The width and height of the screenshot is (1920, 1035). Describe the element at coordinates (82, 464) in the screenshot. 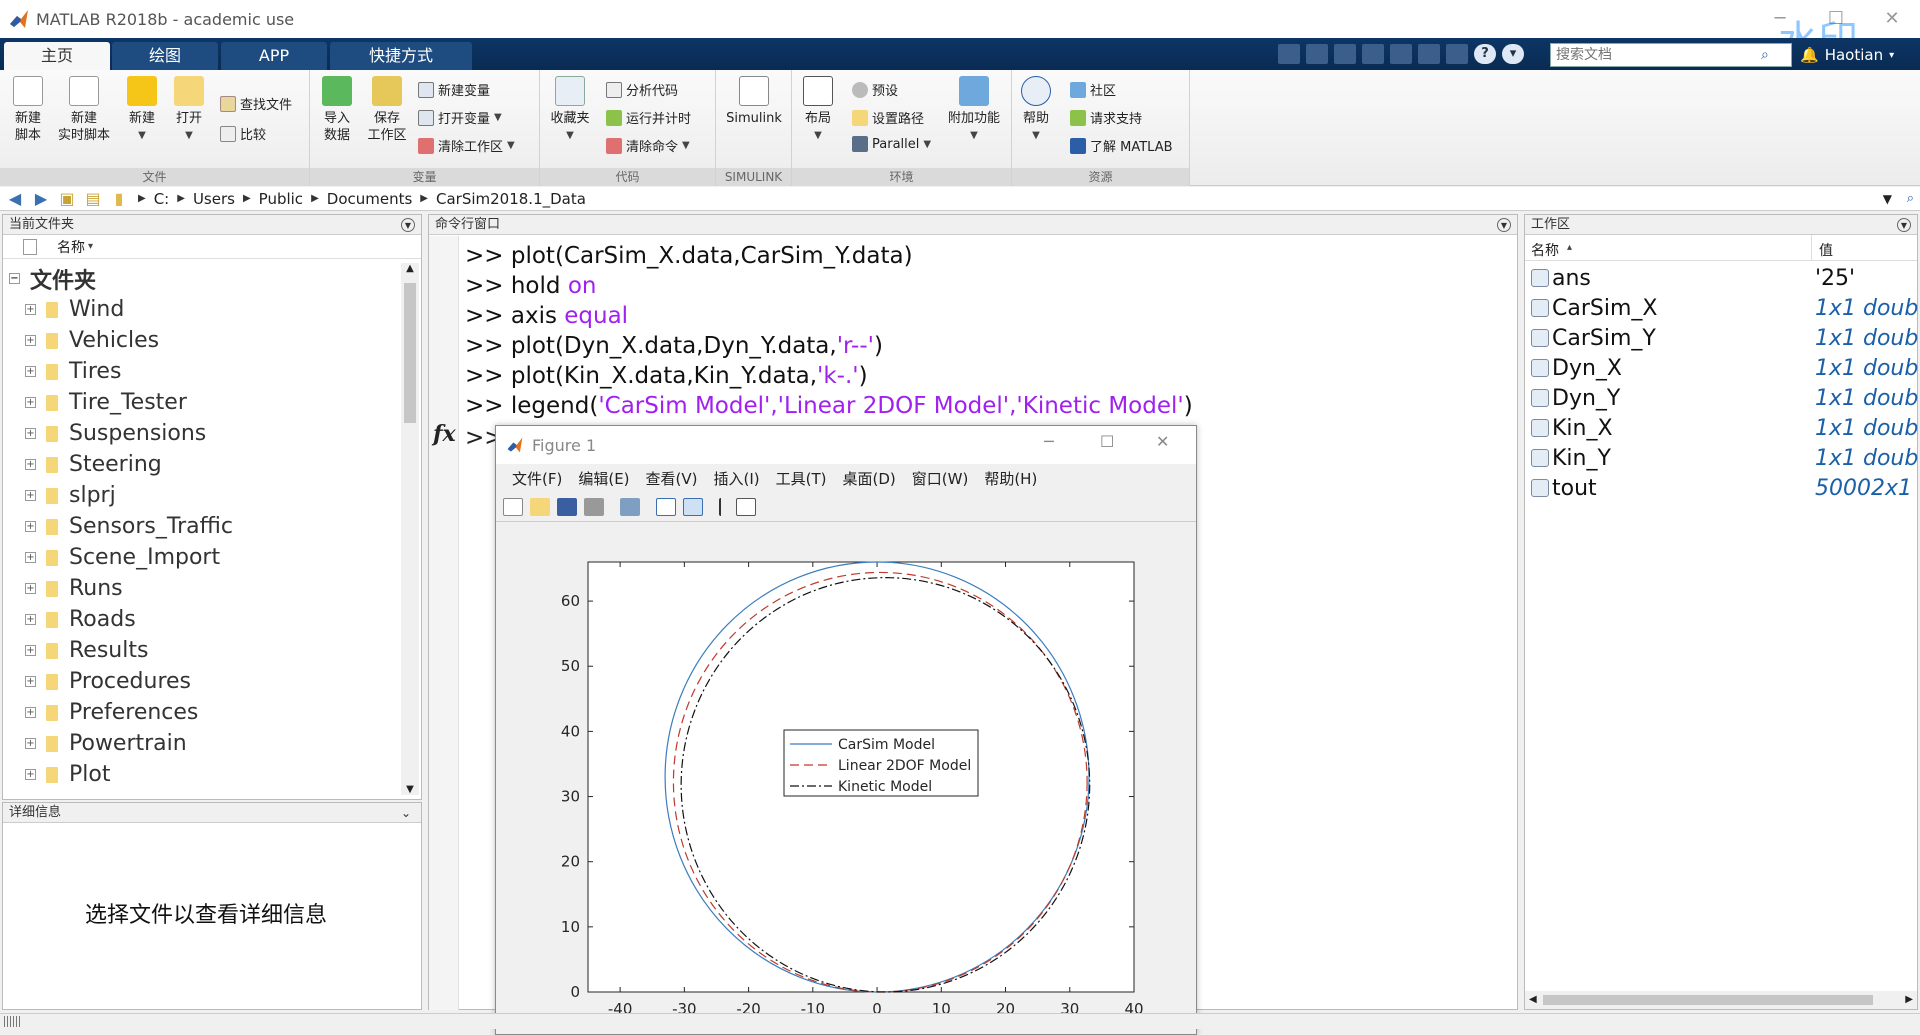

I see `folder-item: + Steering` at that location.